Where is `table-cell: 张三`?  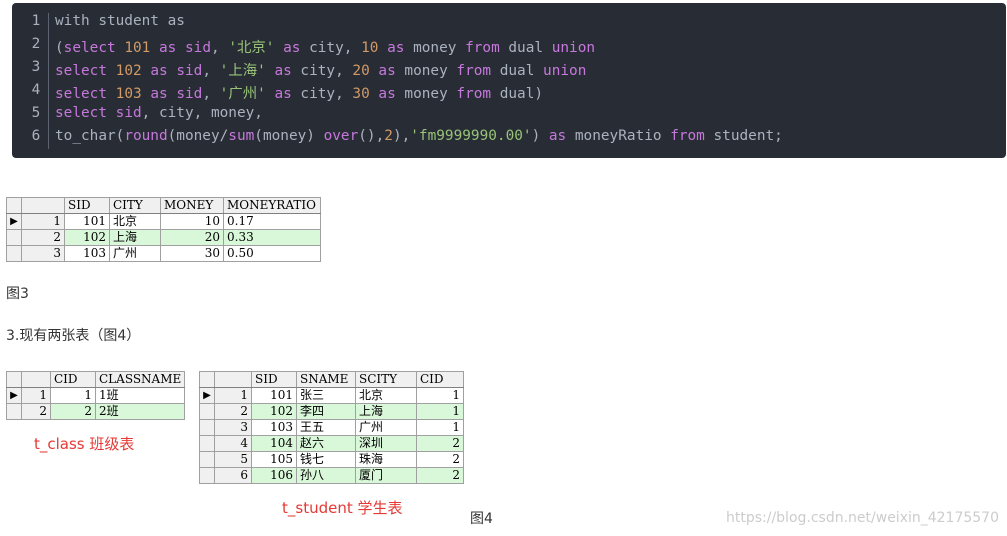 table-cell: 张三 is located at coordinates (326, 395).